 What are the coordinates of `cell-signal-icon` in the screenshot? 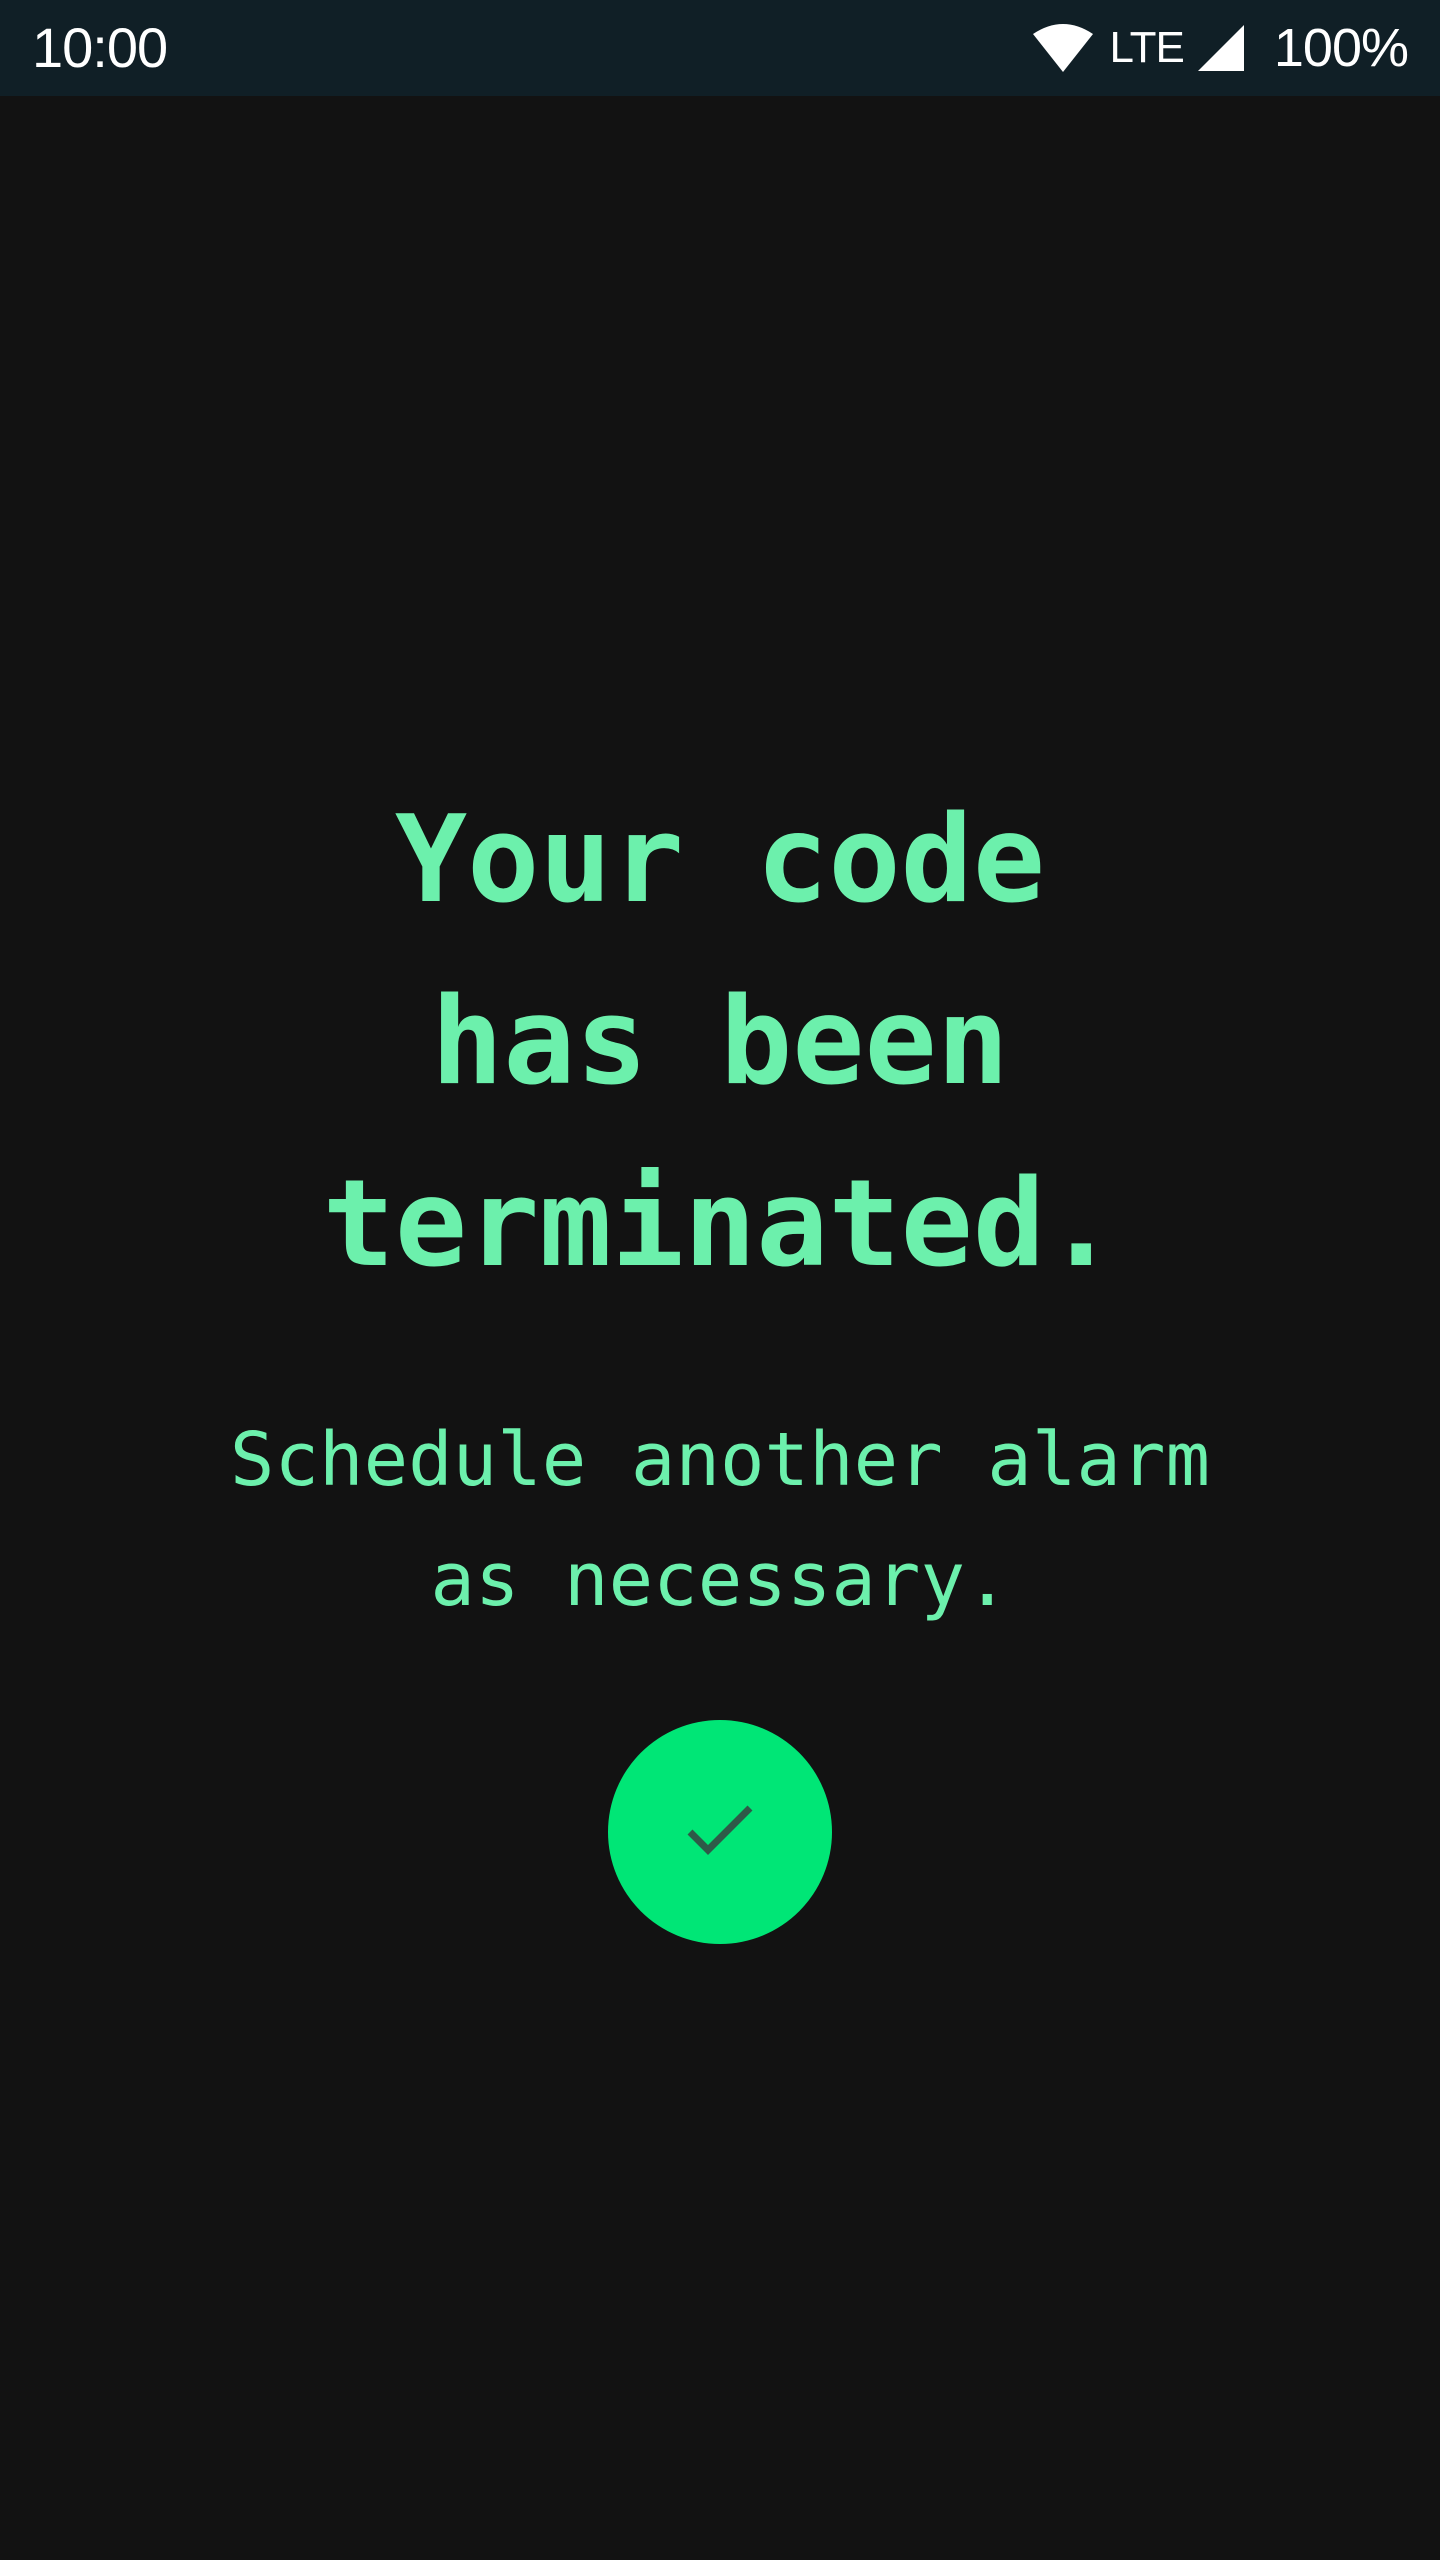 It's located at (1220, 48).